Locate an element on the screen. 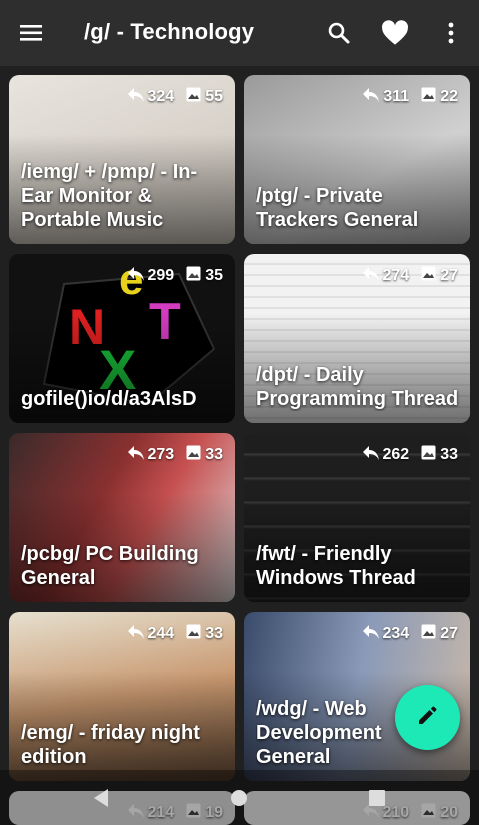 The image size is (479, 825). board-title: /g/ - Technology is located at coordinates (169, 31).